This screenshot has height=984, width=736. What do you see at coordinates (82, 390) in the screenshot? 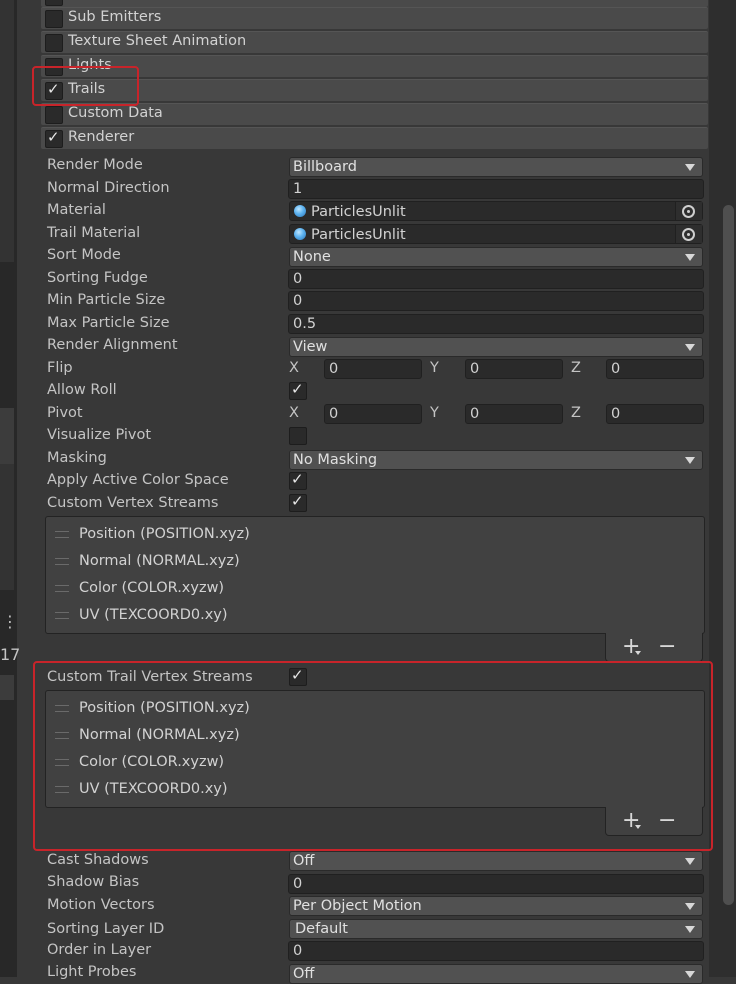
I see `allow-roll-label: Allow Roll` at bounding box center [82, 390].